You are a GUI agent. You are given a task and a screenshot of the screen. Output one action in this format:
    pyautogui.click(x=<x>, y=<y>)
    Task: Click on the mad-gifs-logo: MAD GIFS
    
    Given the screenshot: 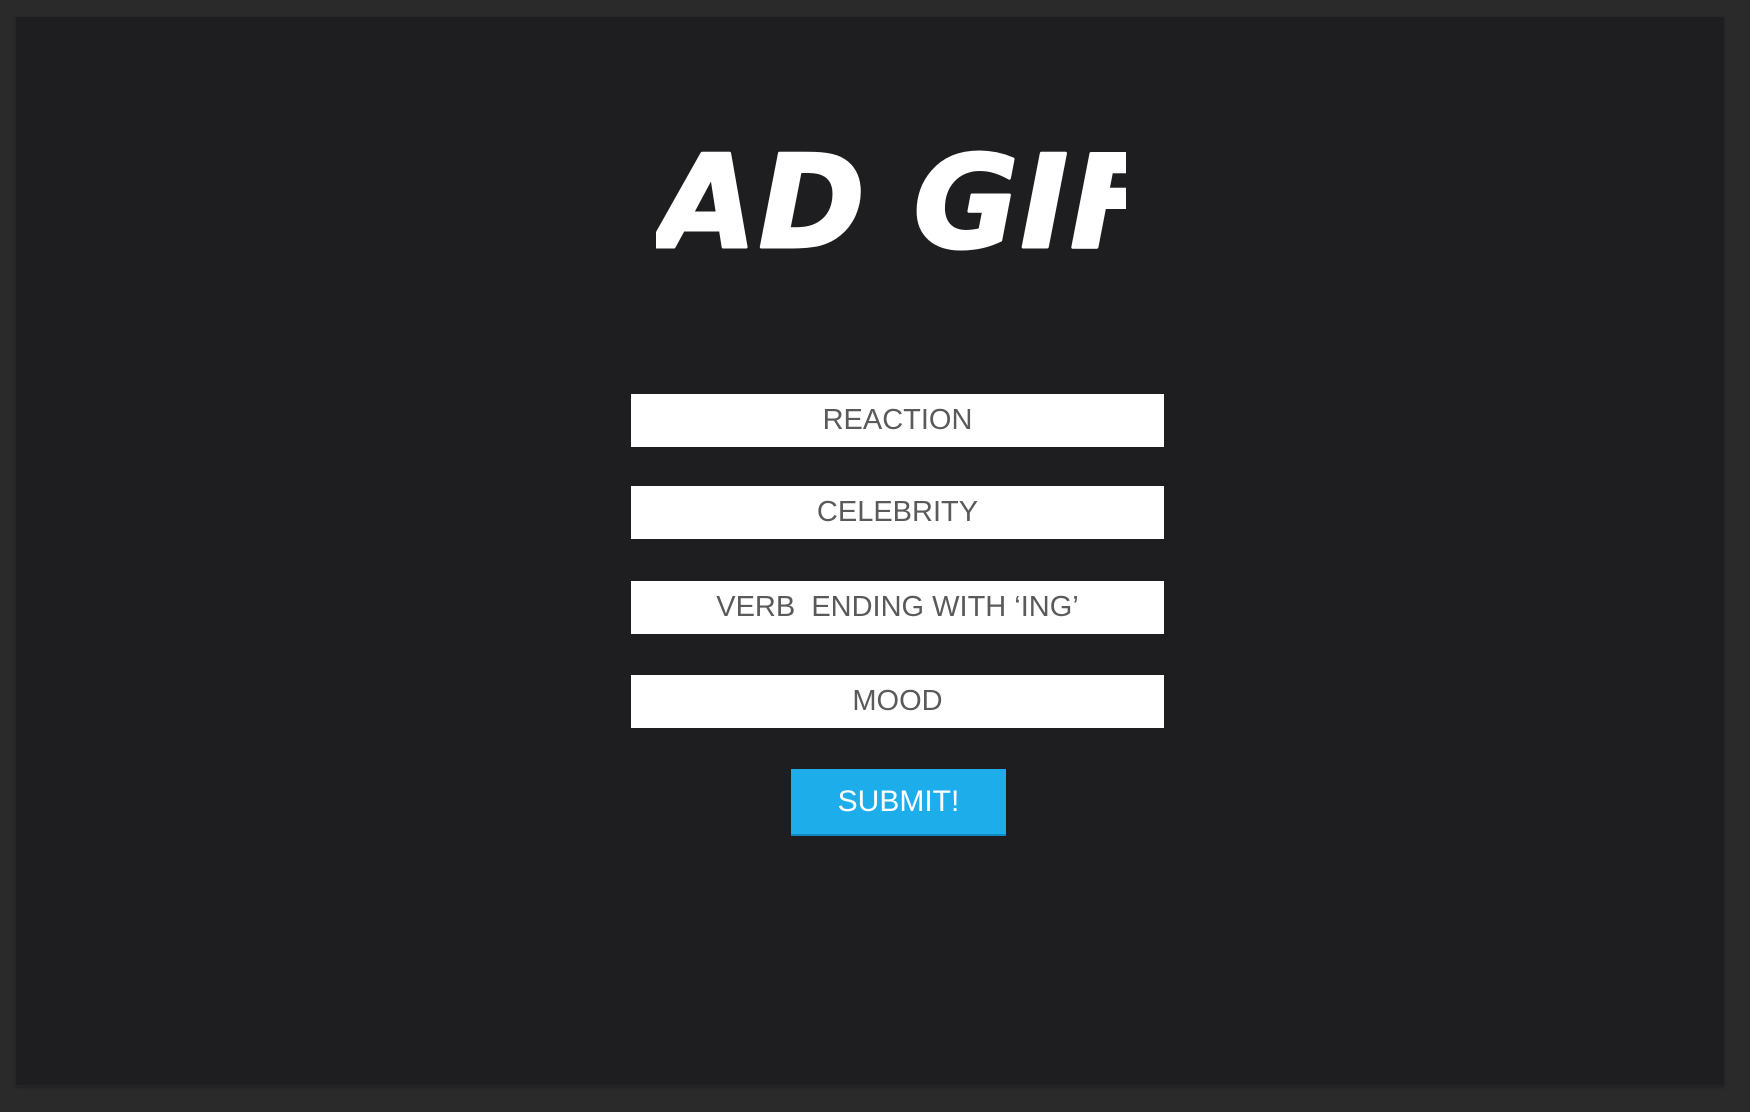 What is the action you would take?
    pyautogui.click(x=891, y=207)
    